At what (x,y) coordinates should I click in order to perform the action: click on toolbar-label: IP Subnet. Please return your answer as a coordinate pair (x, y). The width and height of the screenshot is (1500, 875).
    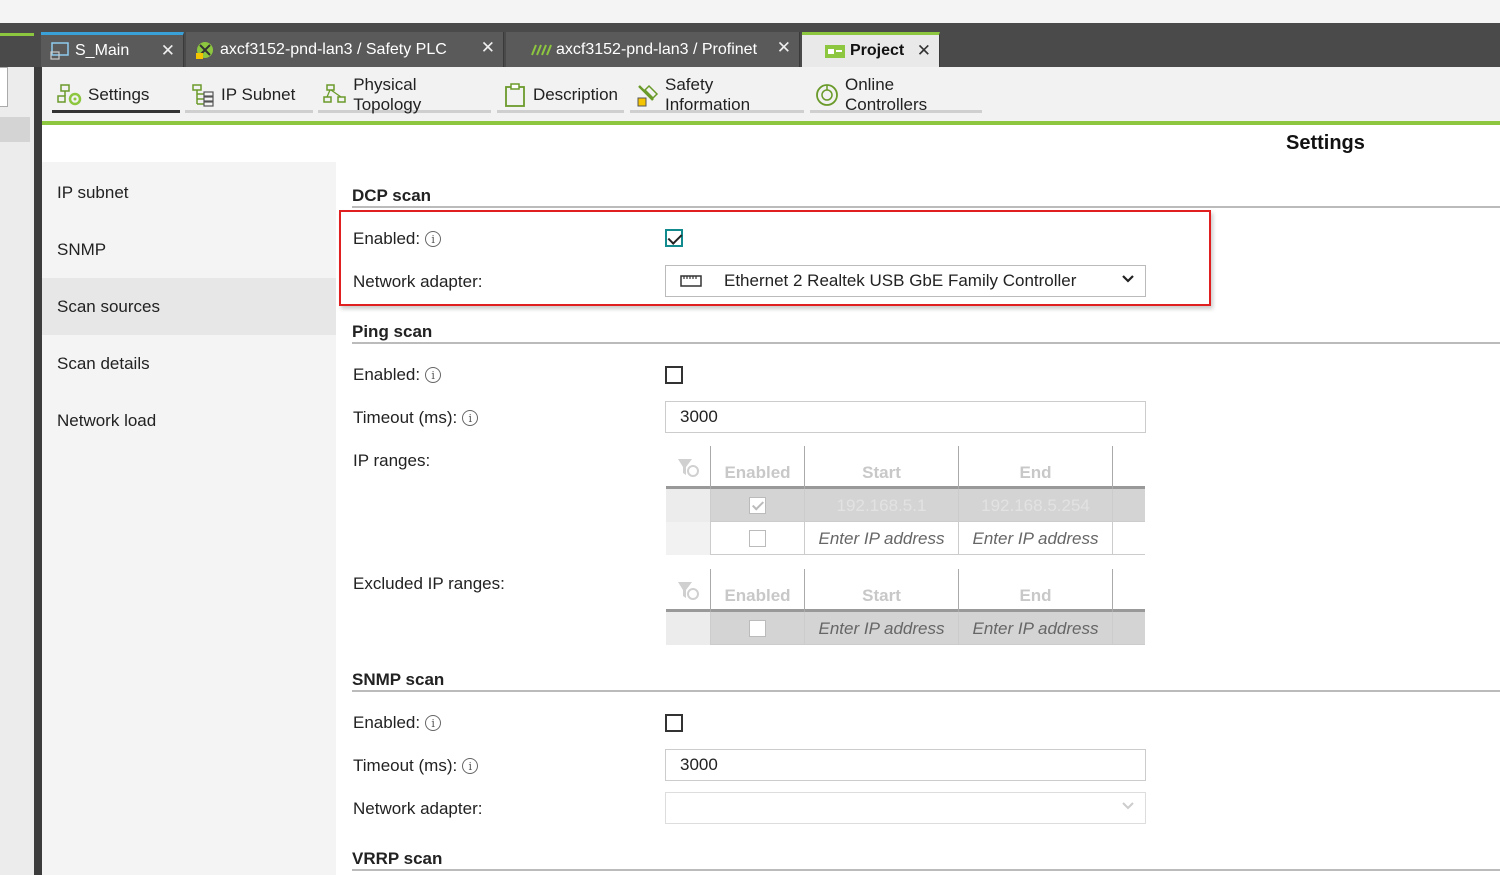
    Looking at the image, I should click on (258, 94).